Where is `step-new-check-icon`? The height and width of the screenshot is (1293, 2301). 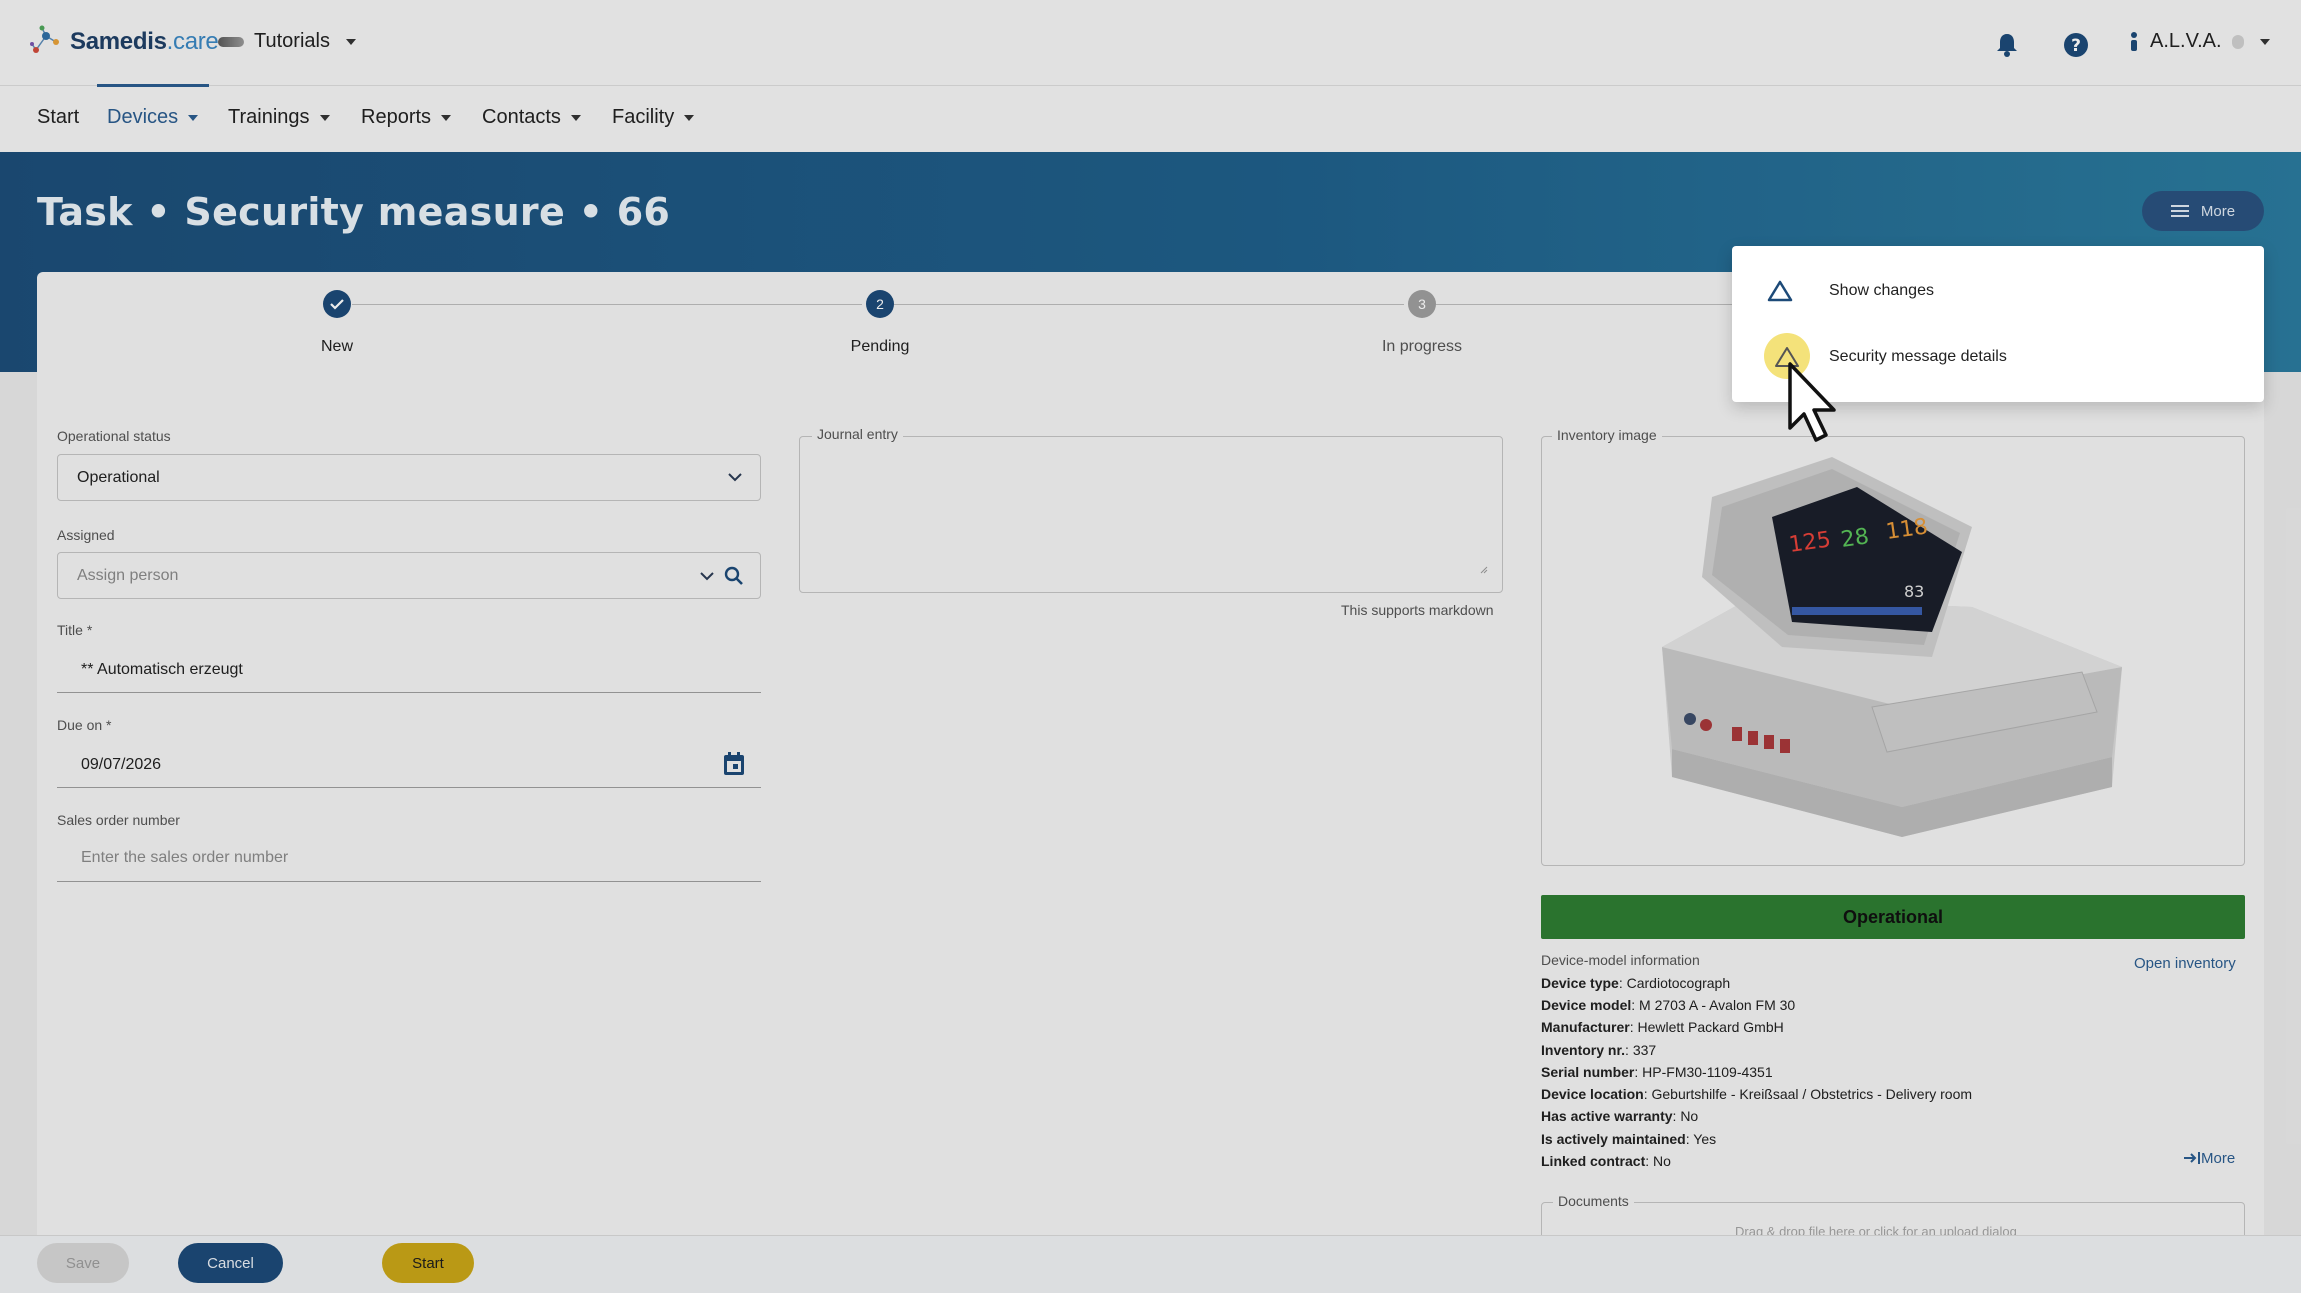
step-new-check-icon is located at coordinates (337, 304).